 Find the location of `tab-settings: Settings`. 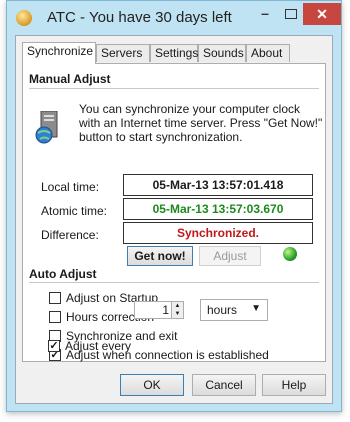

tab-settings: Settings is located at coordinates (174, 53).